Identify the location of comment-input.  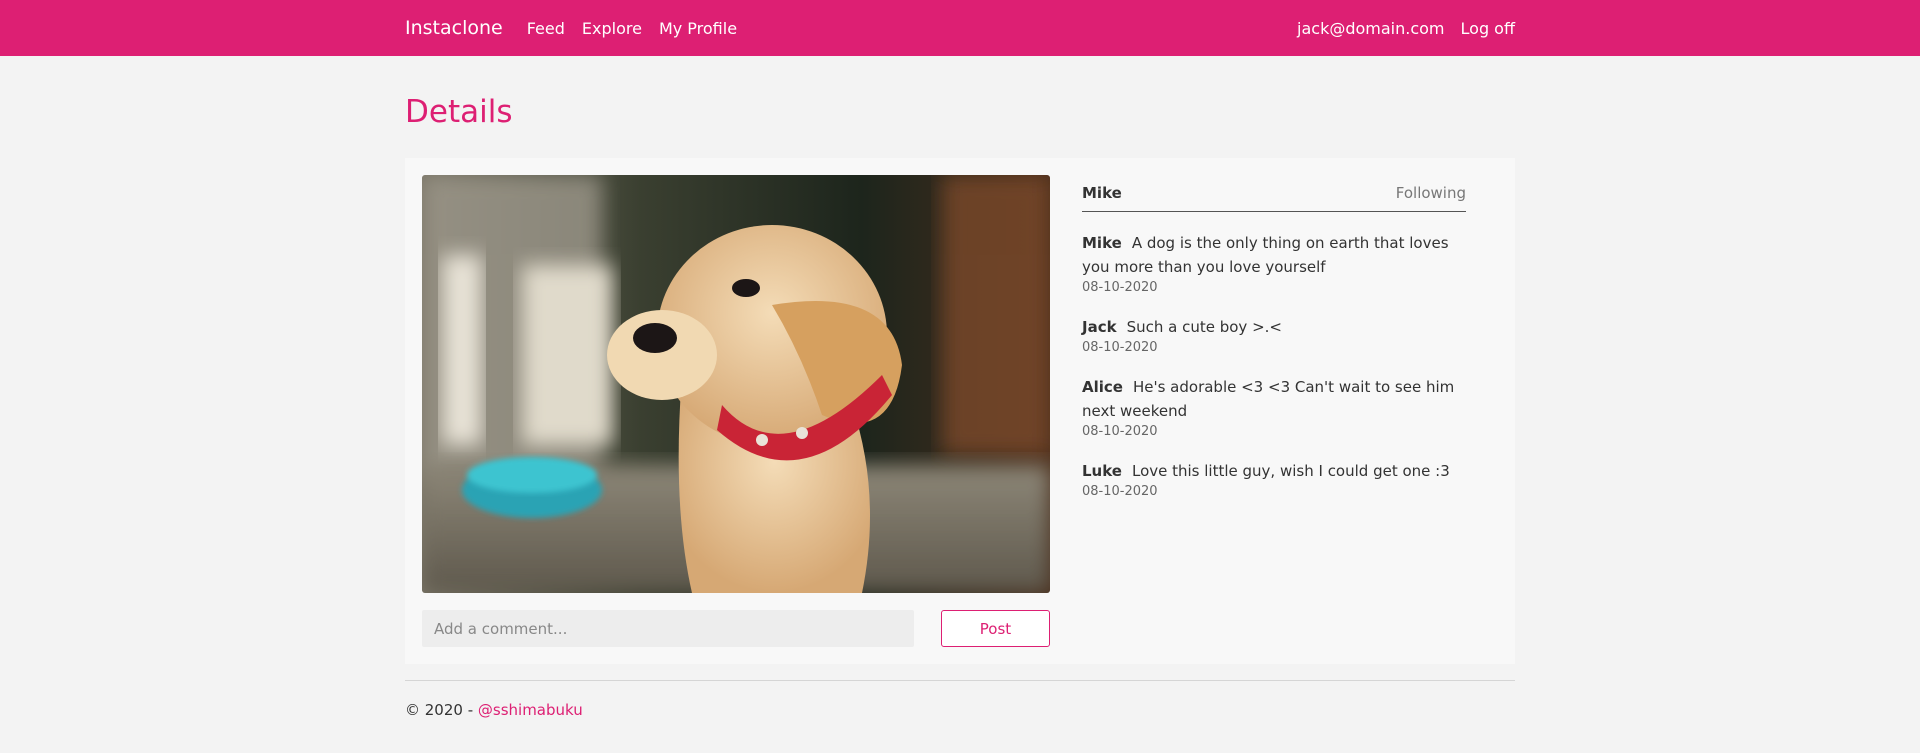
(668, 628).